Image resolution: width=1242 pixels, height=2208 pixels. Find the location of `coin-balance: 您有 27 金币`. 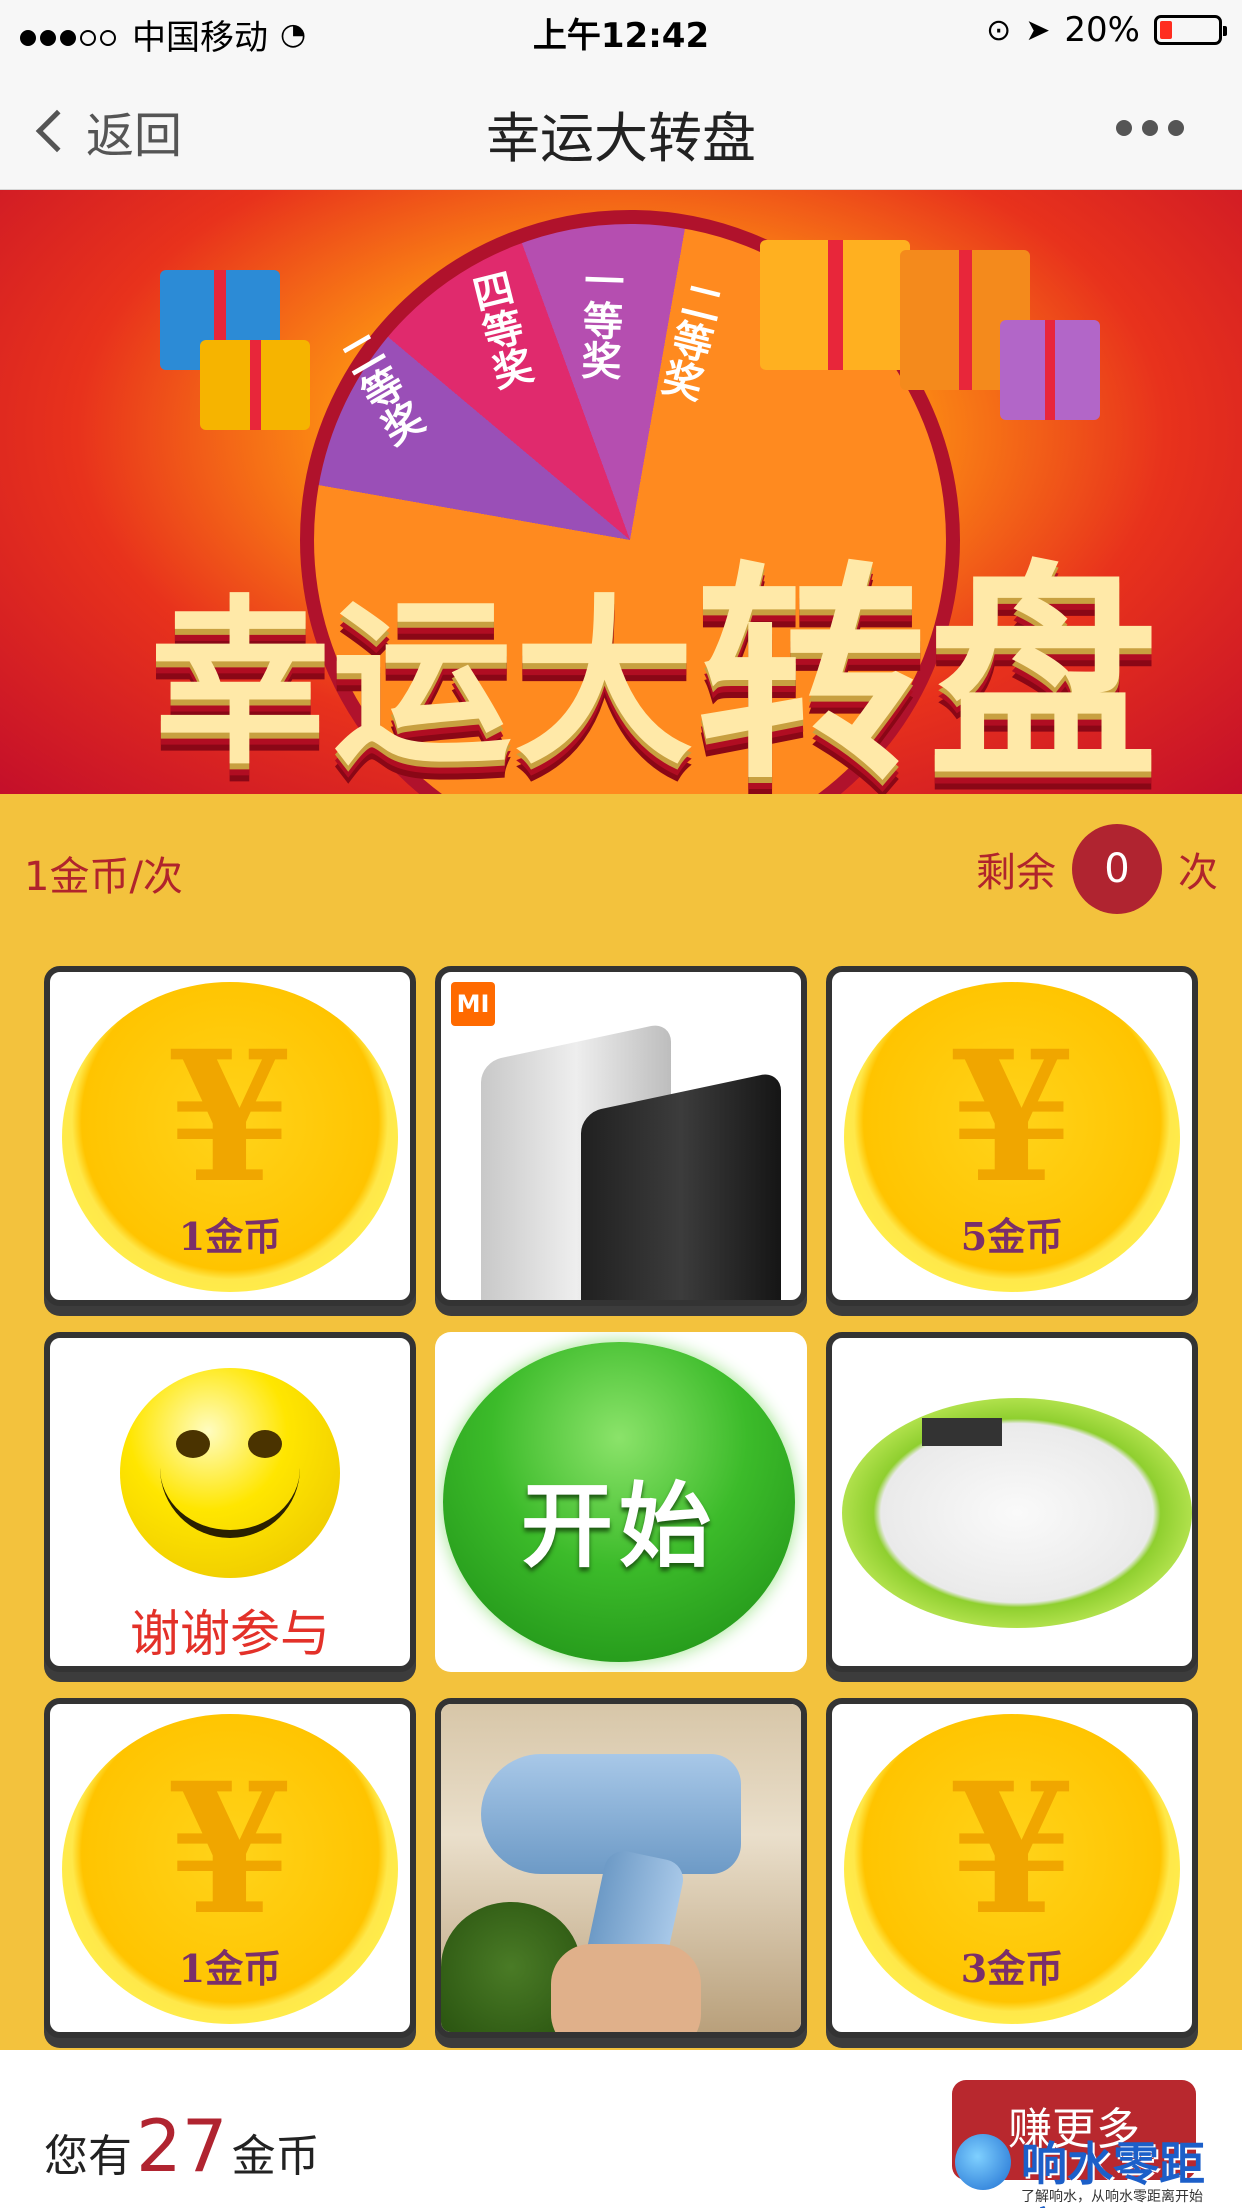

coin-balance: 您有 27 金币 is located at coordinates (182, 2146).